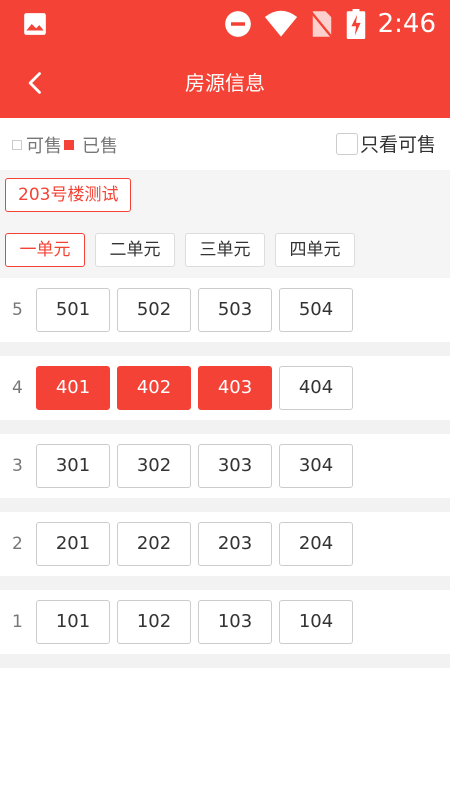 Image resolution: width=450 pixels, height=800 pixels. I want to click on floor-row: 3 301 302 303 304, so click(225, 466).